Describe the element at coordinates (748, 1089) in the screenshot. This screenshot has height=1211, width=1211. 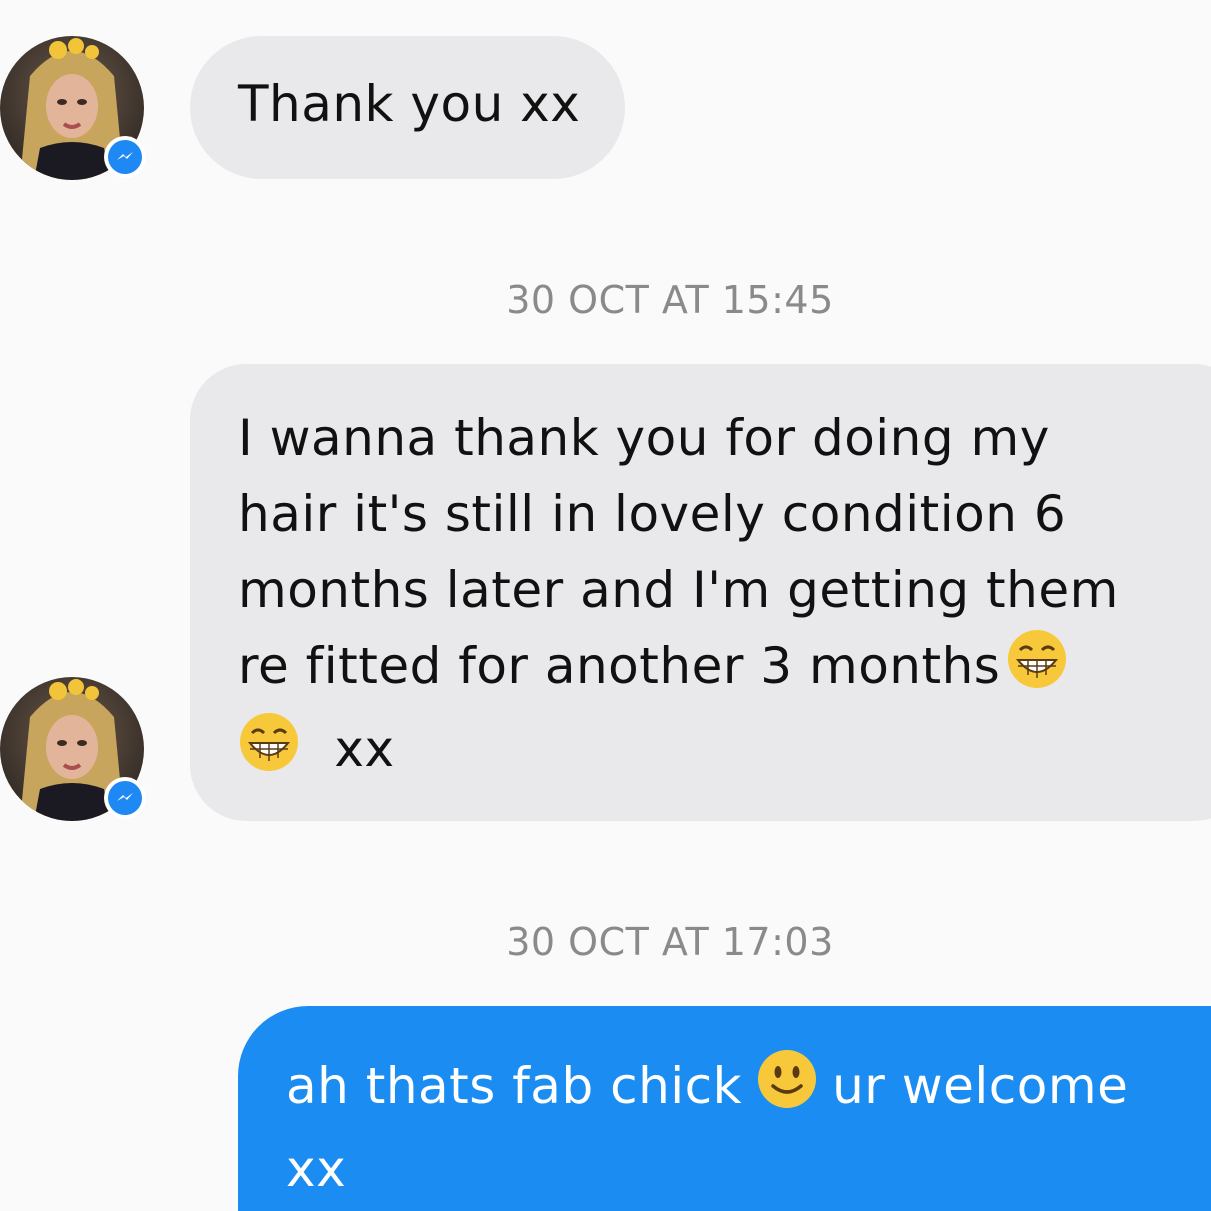
I see `message-line: ah thats fab chick ur welcome` at that location.